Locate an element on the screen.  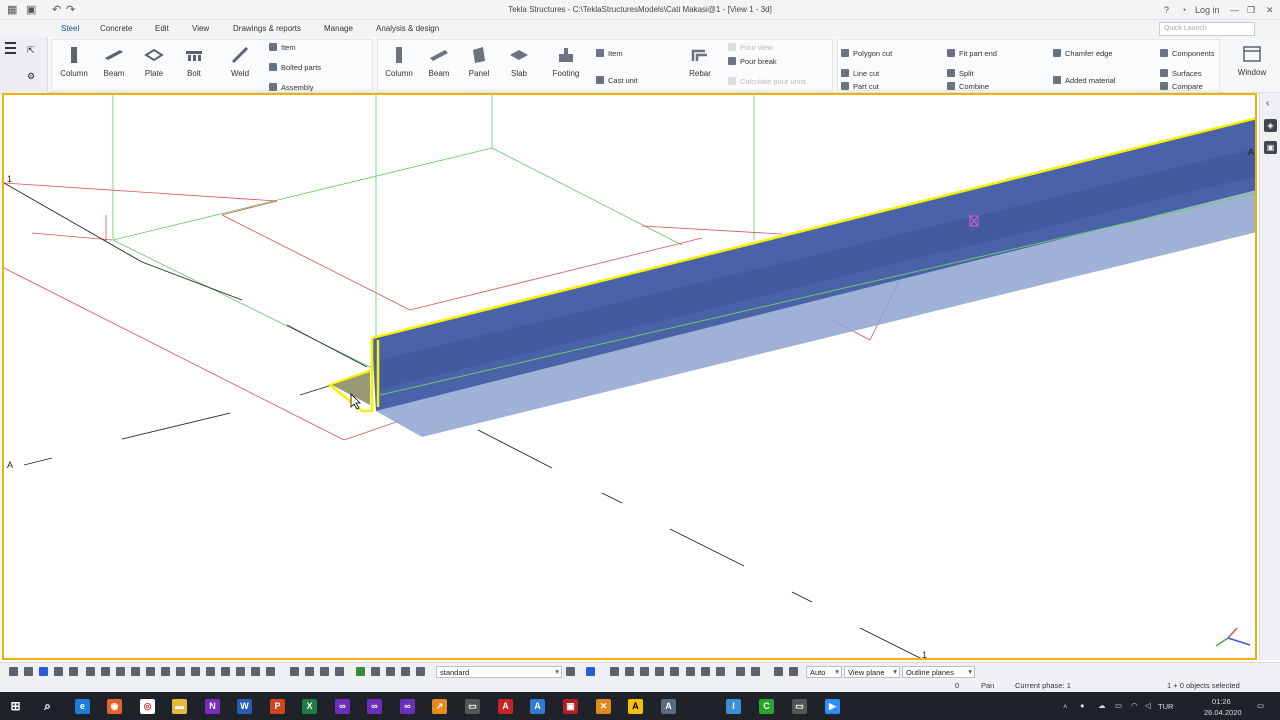
clock-time: 01:26 is located at coordinates (1221, 701).